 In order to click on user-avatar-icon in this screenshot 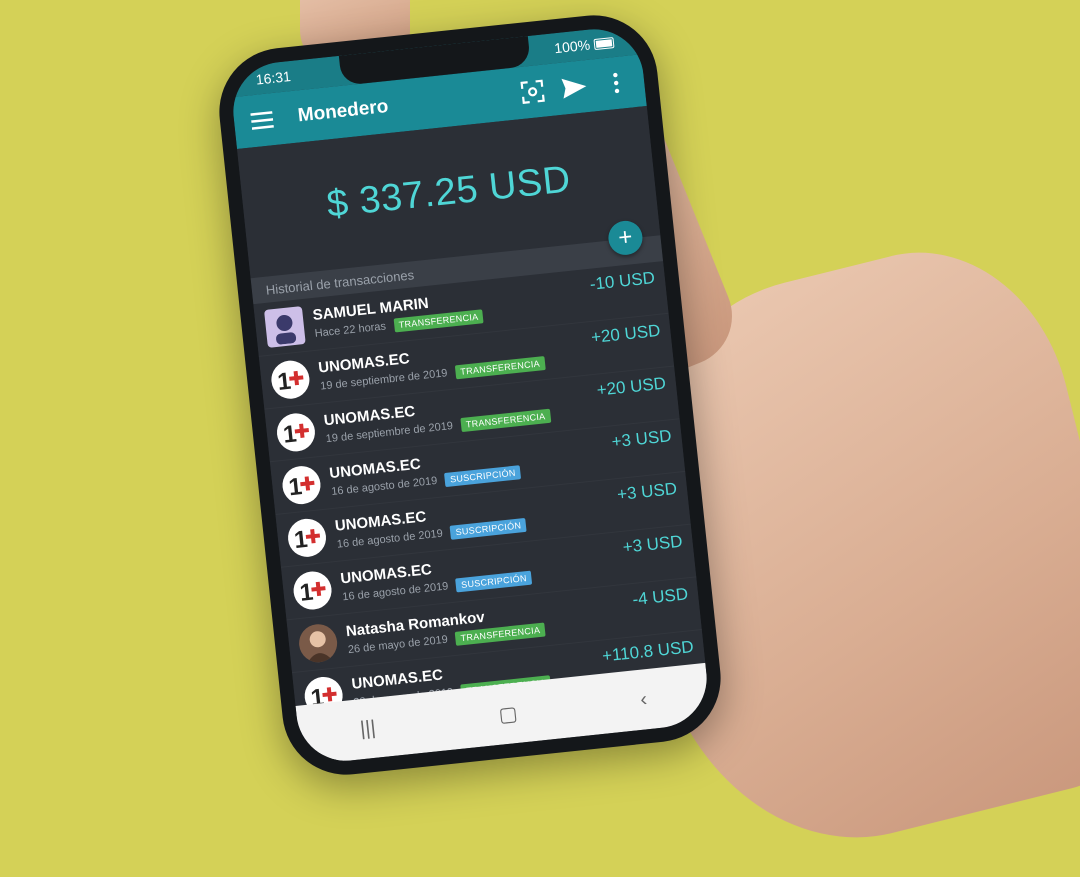, I will do `click(284, 327)`.